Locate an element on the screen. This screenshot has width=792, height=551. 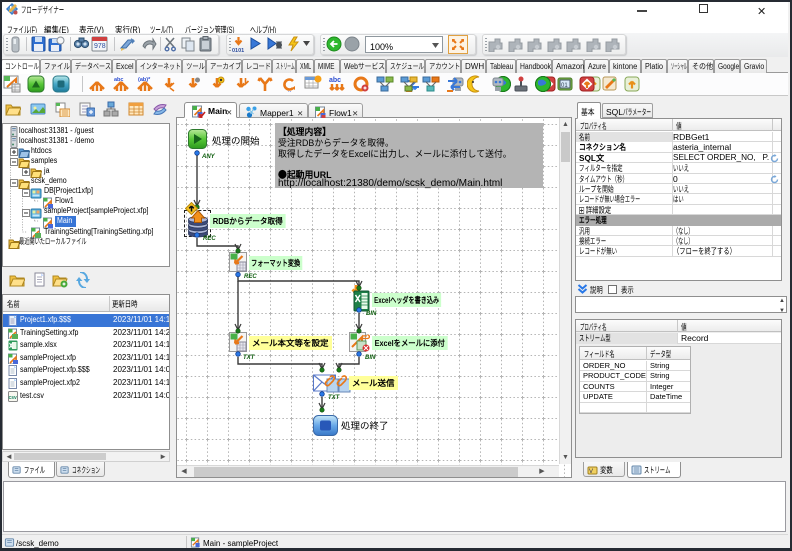
svg-text: csv is located at coordinates (13, 398).